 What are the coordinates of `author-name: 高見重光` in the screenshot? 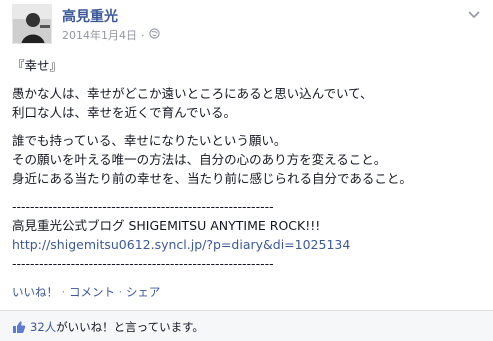 It's located at (90, 16).